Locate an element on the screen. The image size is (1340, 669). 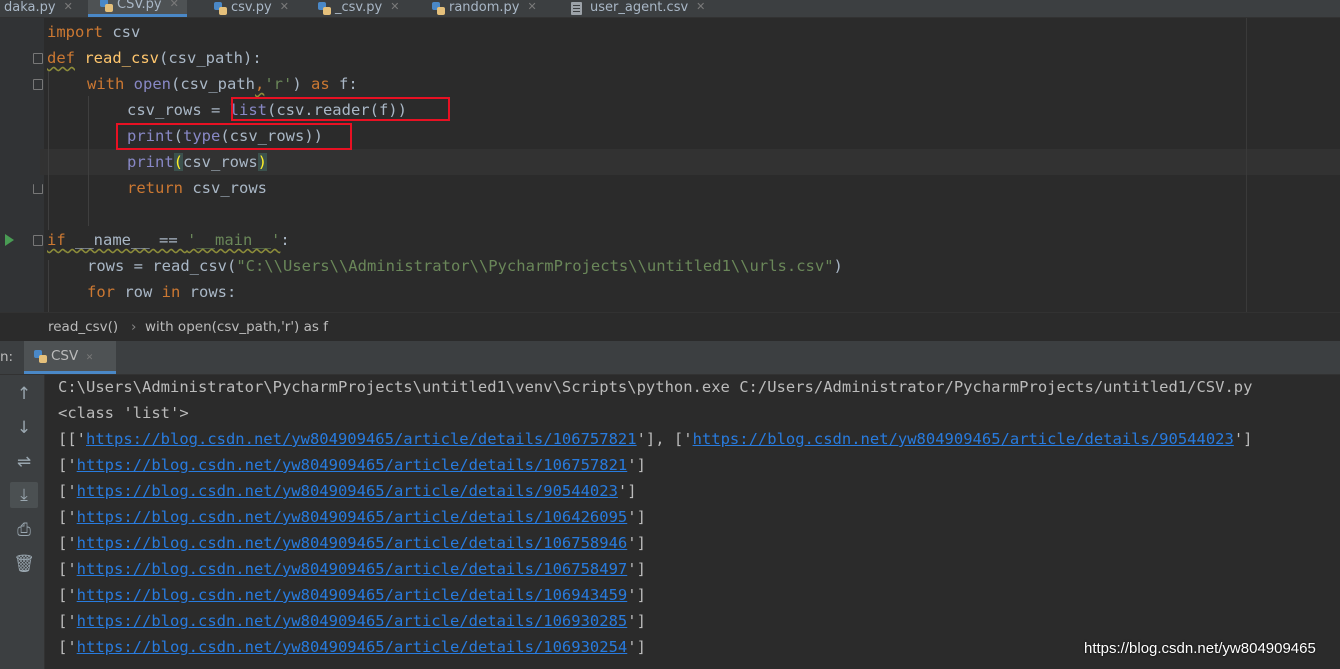
code-line: with open(csv_path,'r') as f: is located at coordinates (222, 84).